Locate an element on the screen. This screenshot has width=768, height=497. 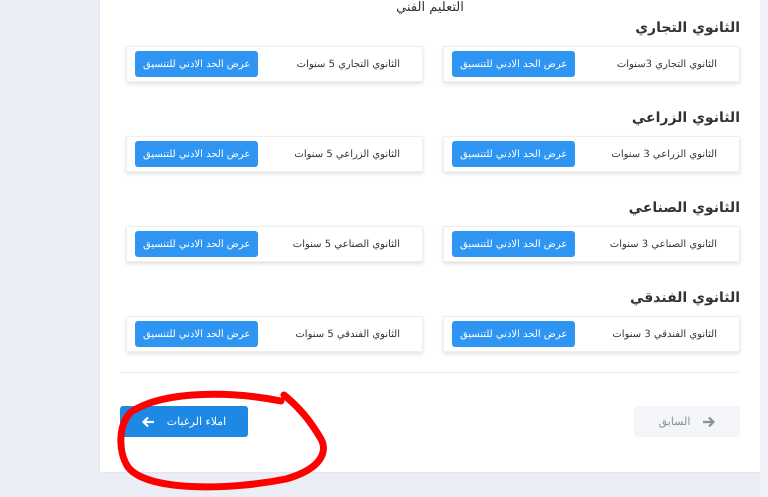
section-title: الثانوي التجاري is located at coordinates (687, 28).